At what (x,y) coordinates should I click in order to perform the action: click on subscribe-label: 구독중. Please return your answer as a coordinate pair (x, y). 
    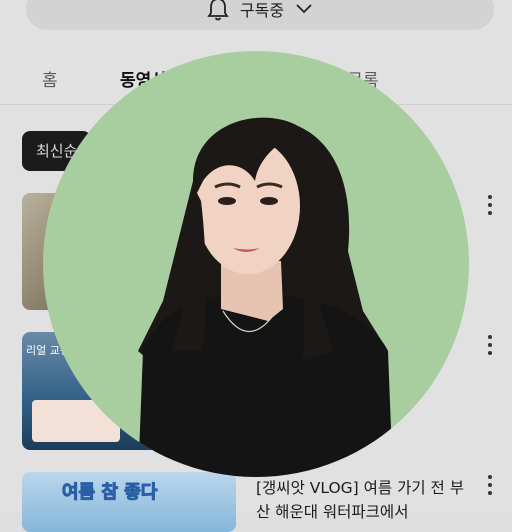
    Looking at the image, I should click on (262, 10).